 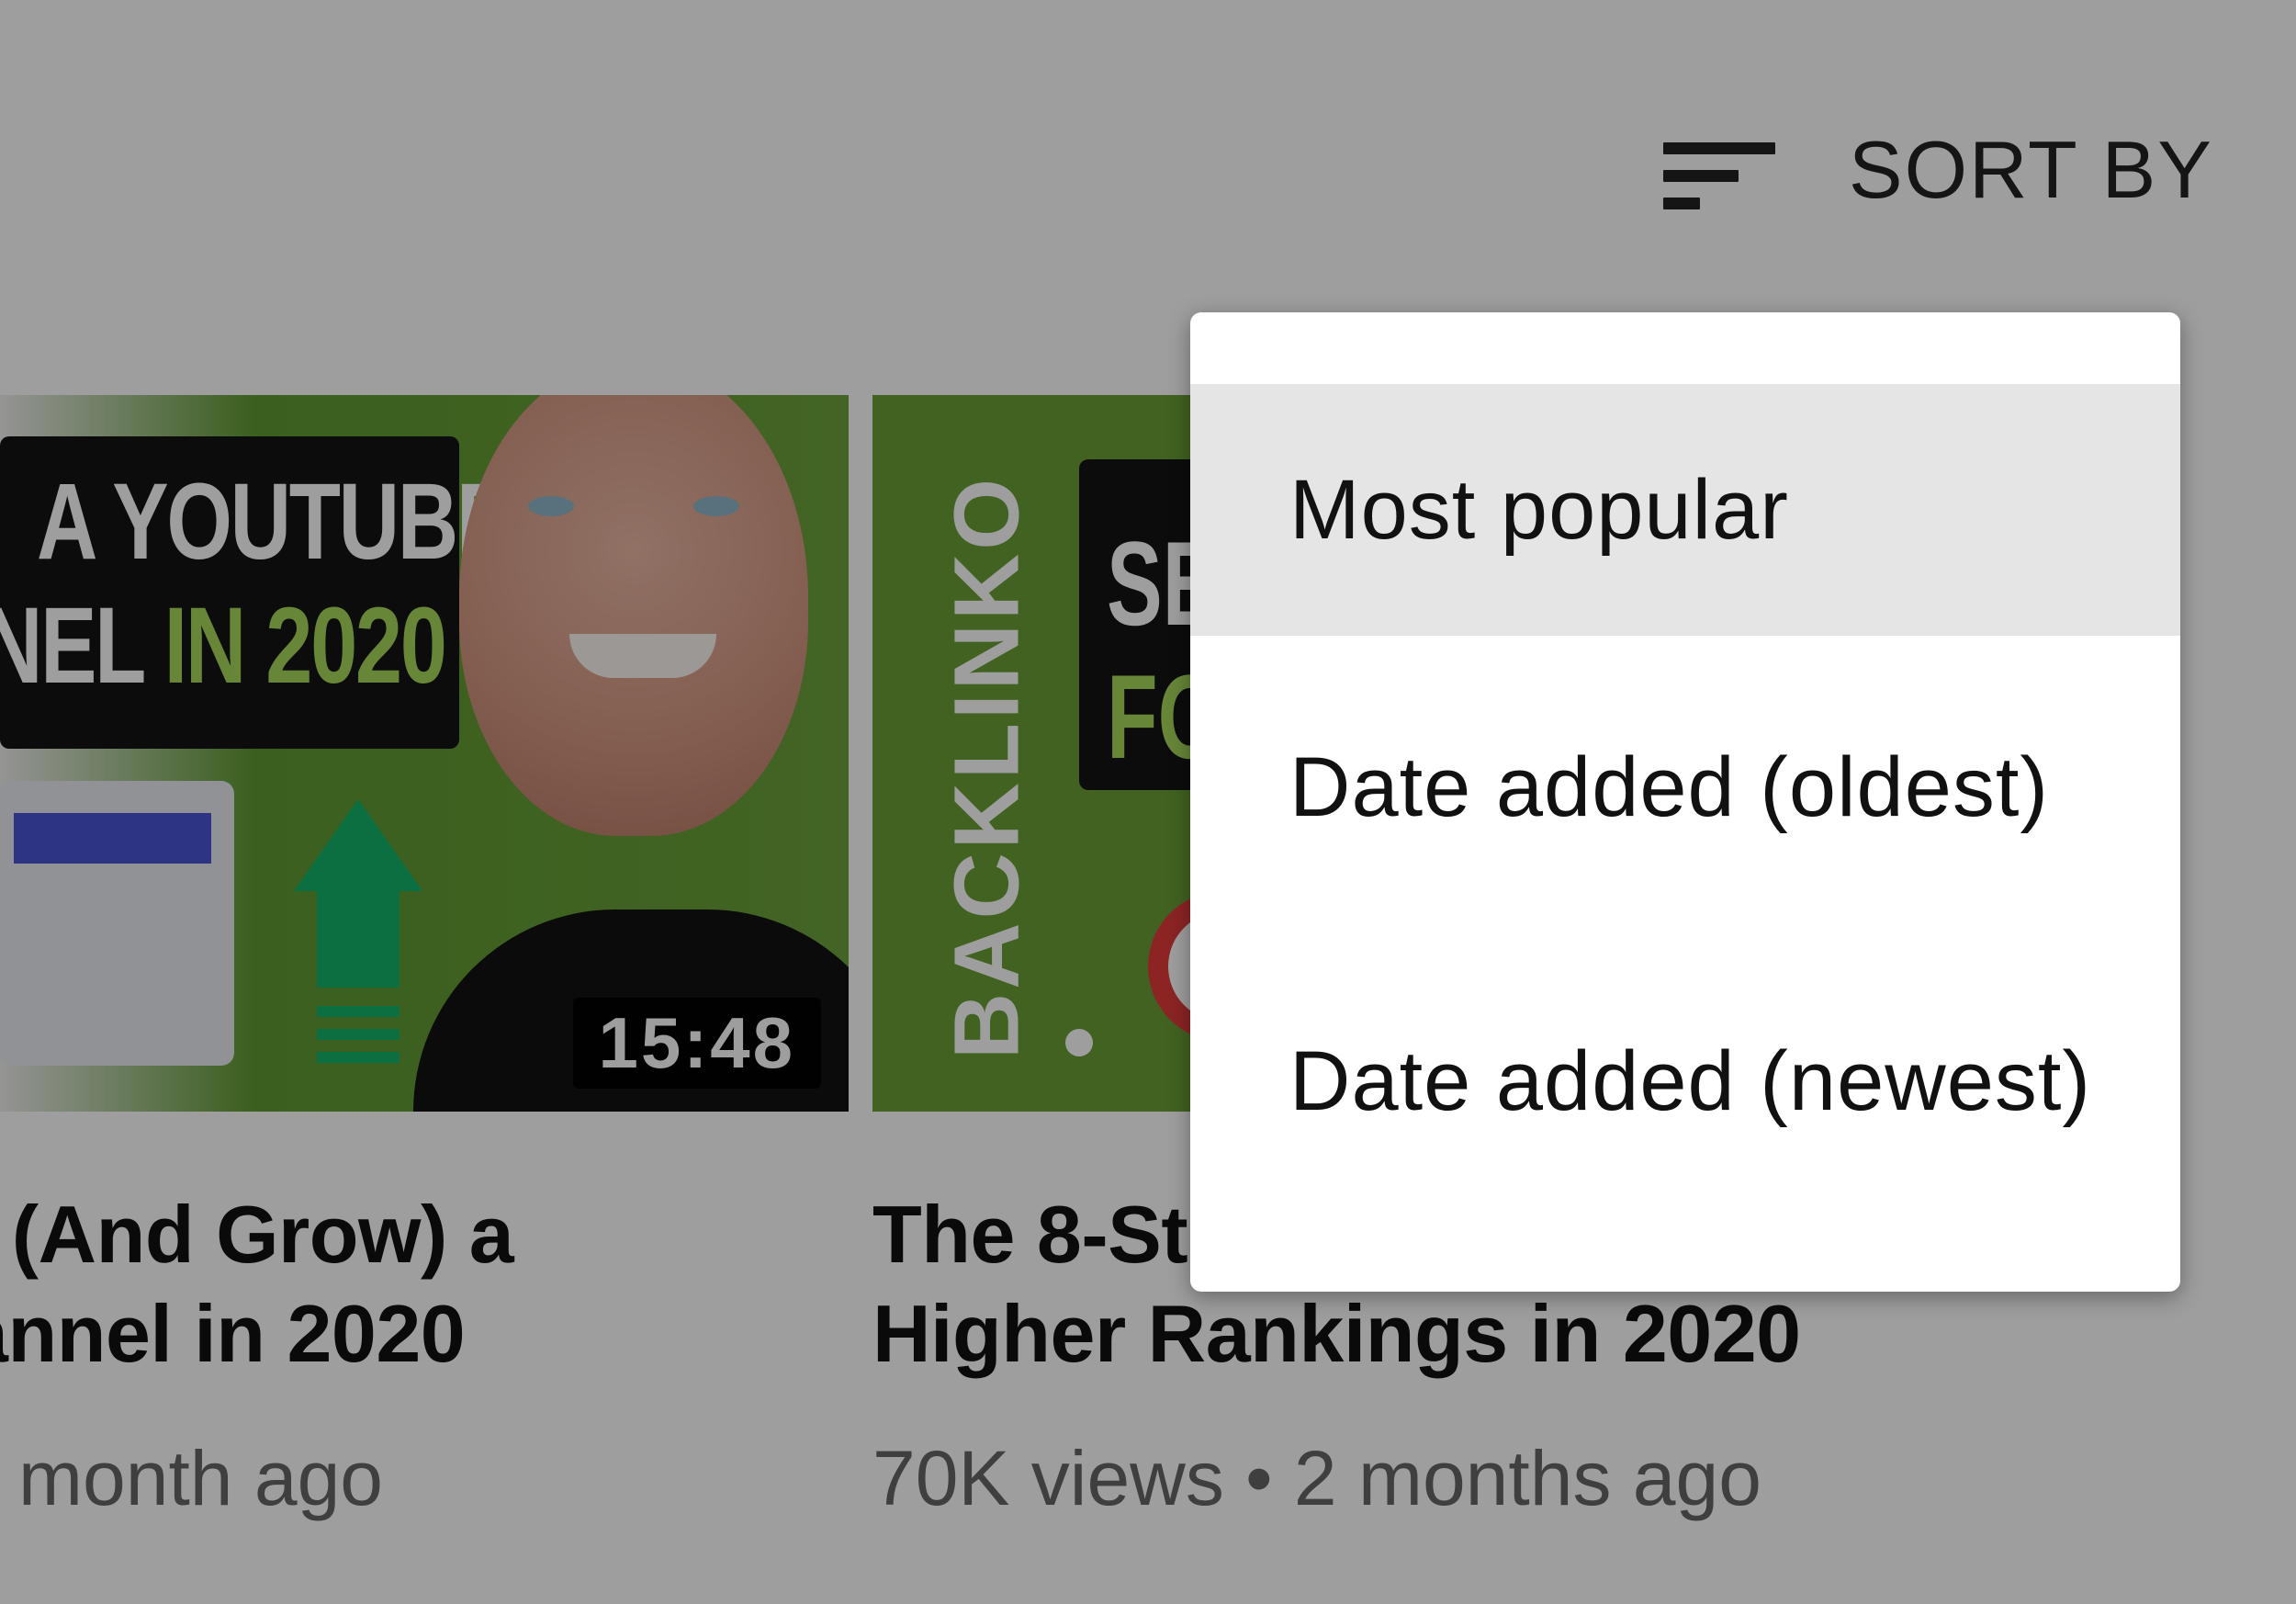 I want to click on sort-option-most-popular: Most popular, so click(x=1685, y=510).